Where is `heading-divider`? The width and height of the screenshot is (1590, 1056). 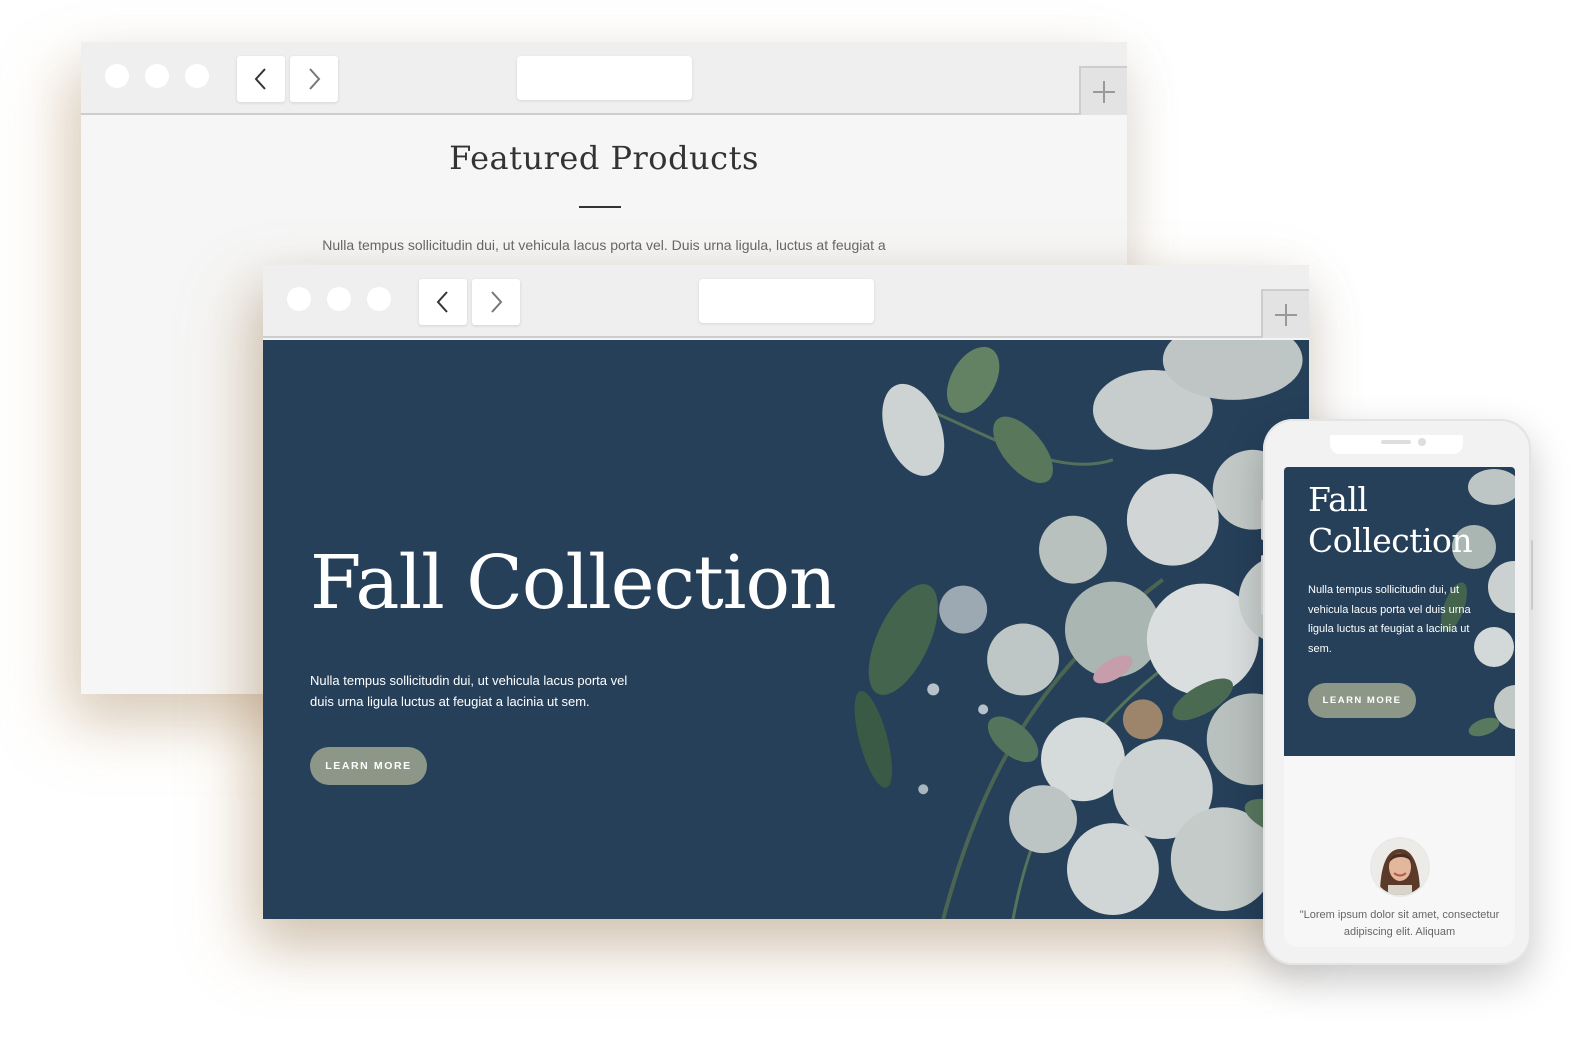 heading-divider is located at coordinates (600, 207).